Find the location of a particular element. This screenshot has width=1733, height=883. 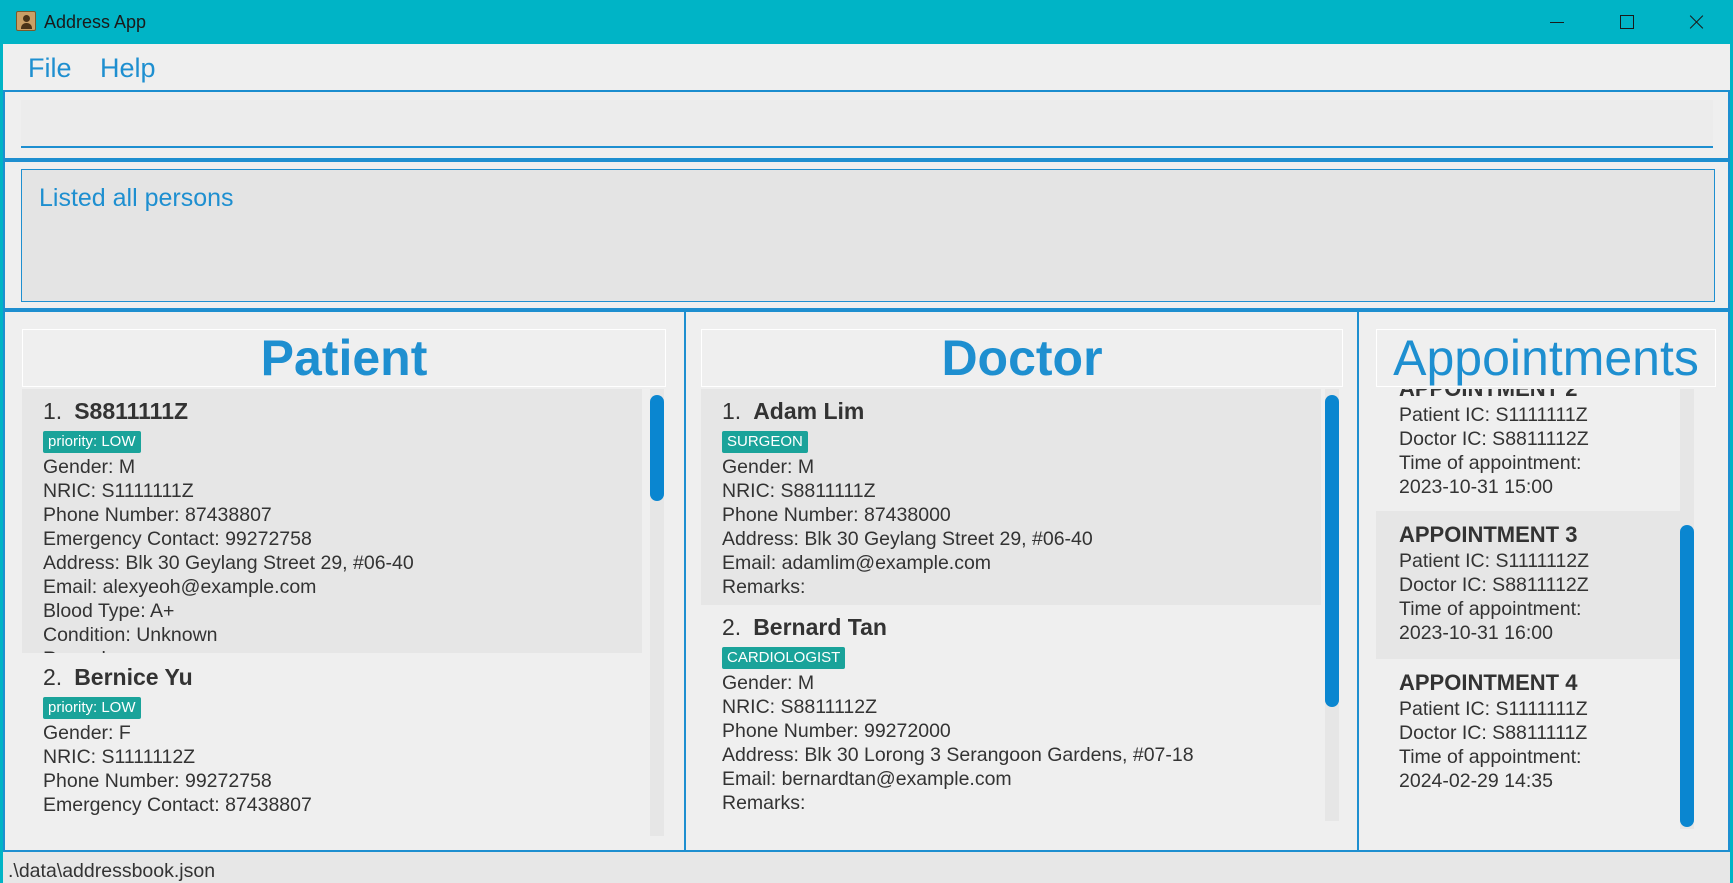

doctor-scrollbar is located at coordinates (1332, 605).